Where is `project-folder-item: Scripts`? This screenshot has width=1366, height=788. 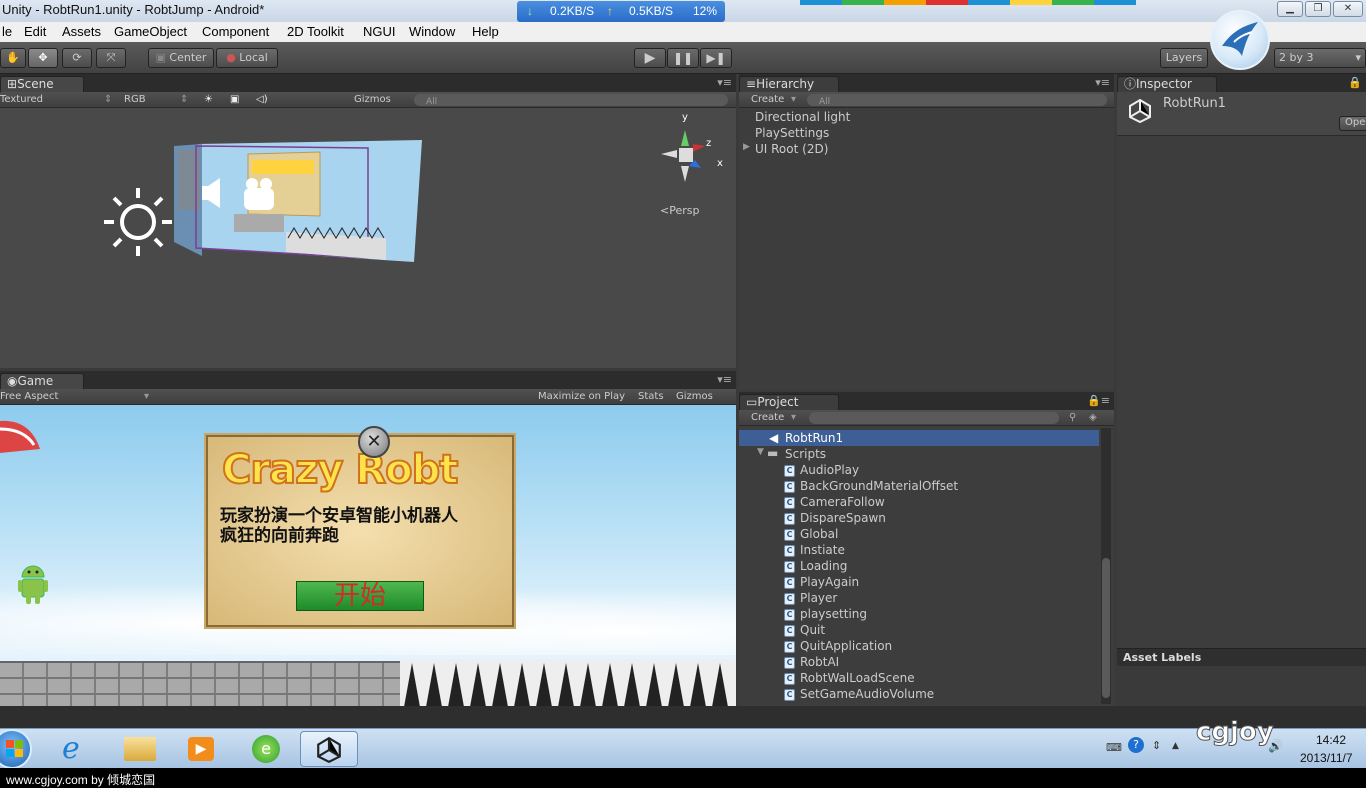
project-folder-item: Scripts is located at coordinates (805, 454).